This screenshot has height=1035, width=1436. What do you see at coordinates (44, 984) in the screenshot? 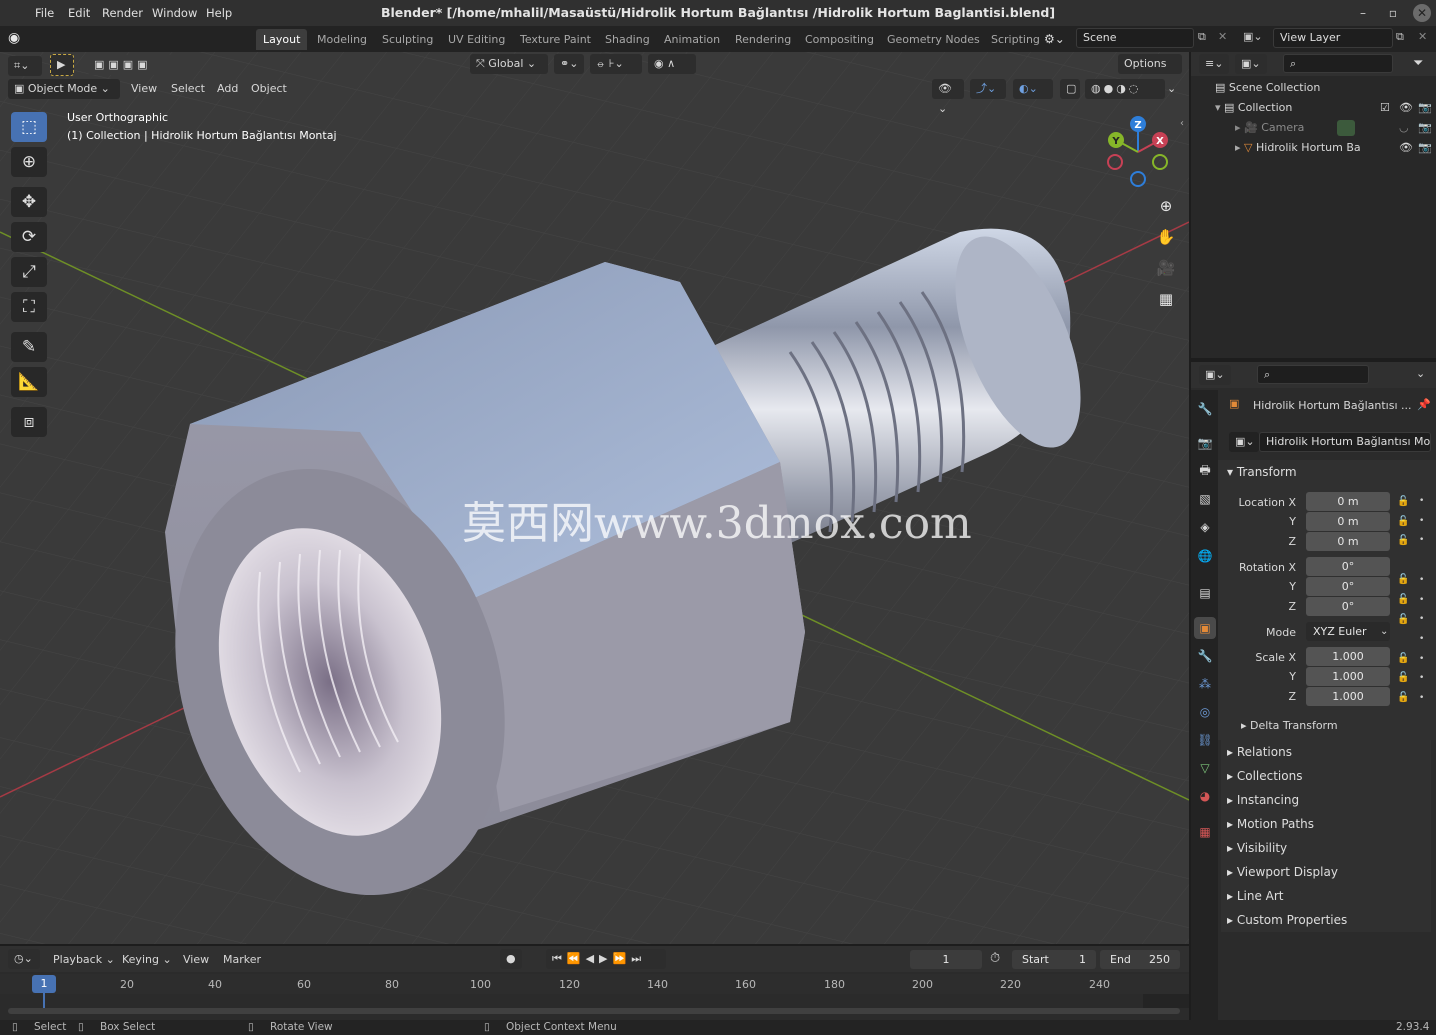
I see `playhead-marker: 1` at bounding box center [44, 984].